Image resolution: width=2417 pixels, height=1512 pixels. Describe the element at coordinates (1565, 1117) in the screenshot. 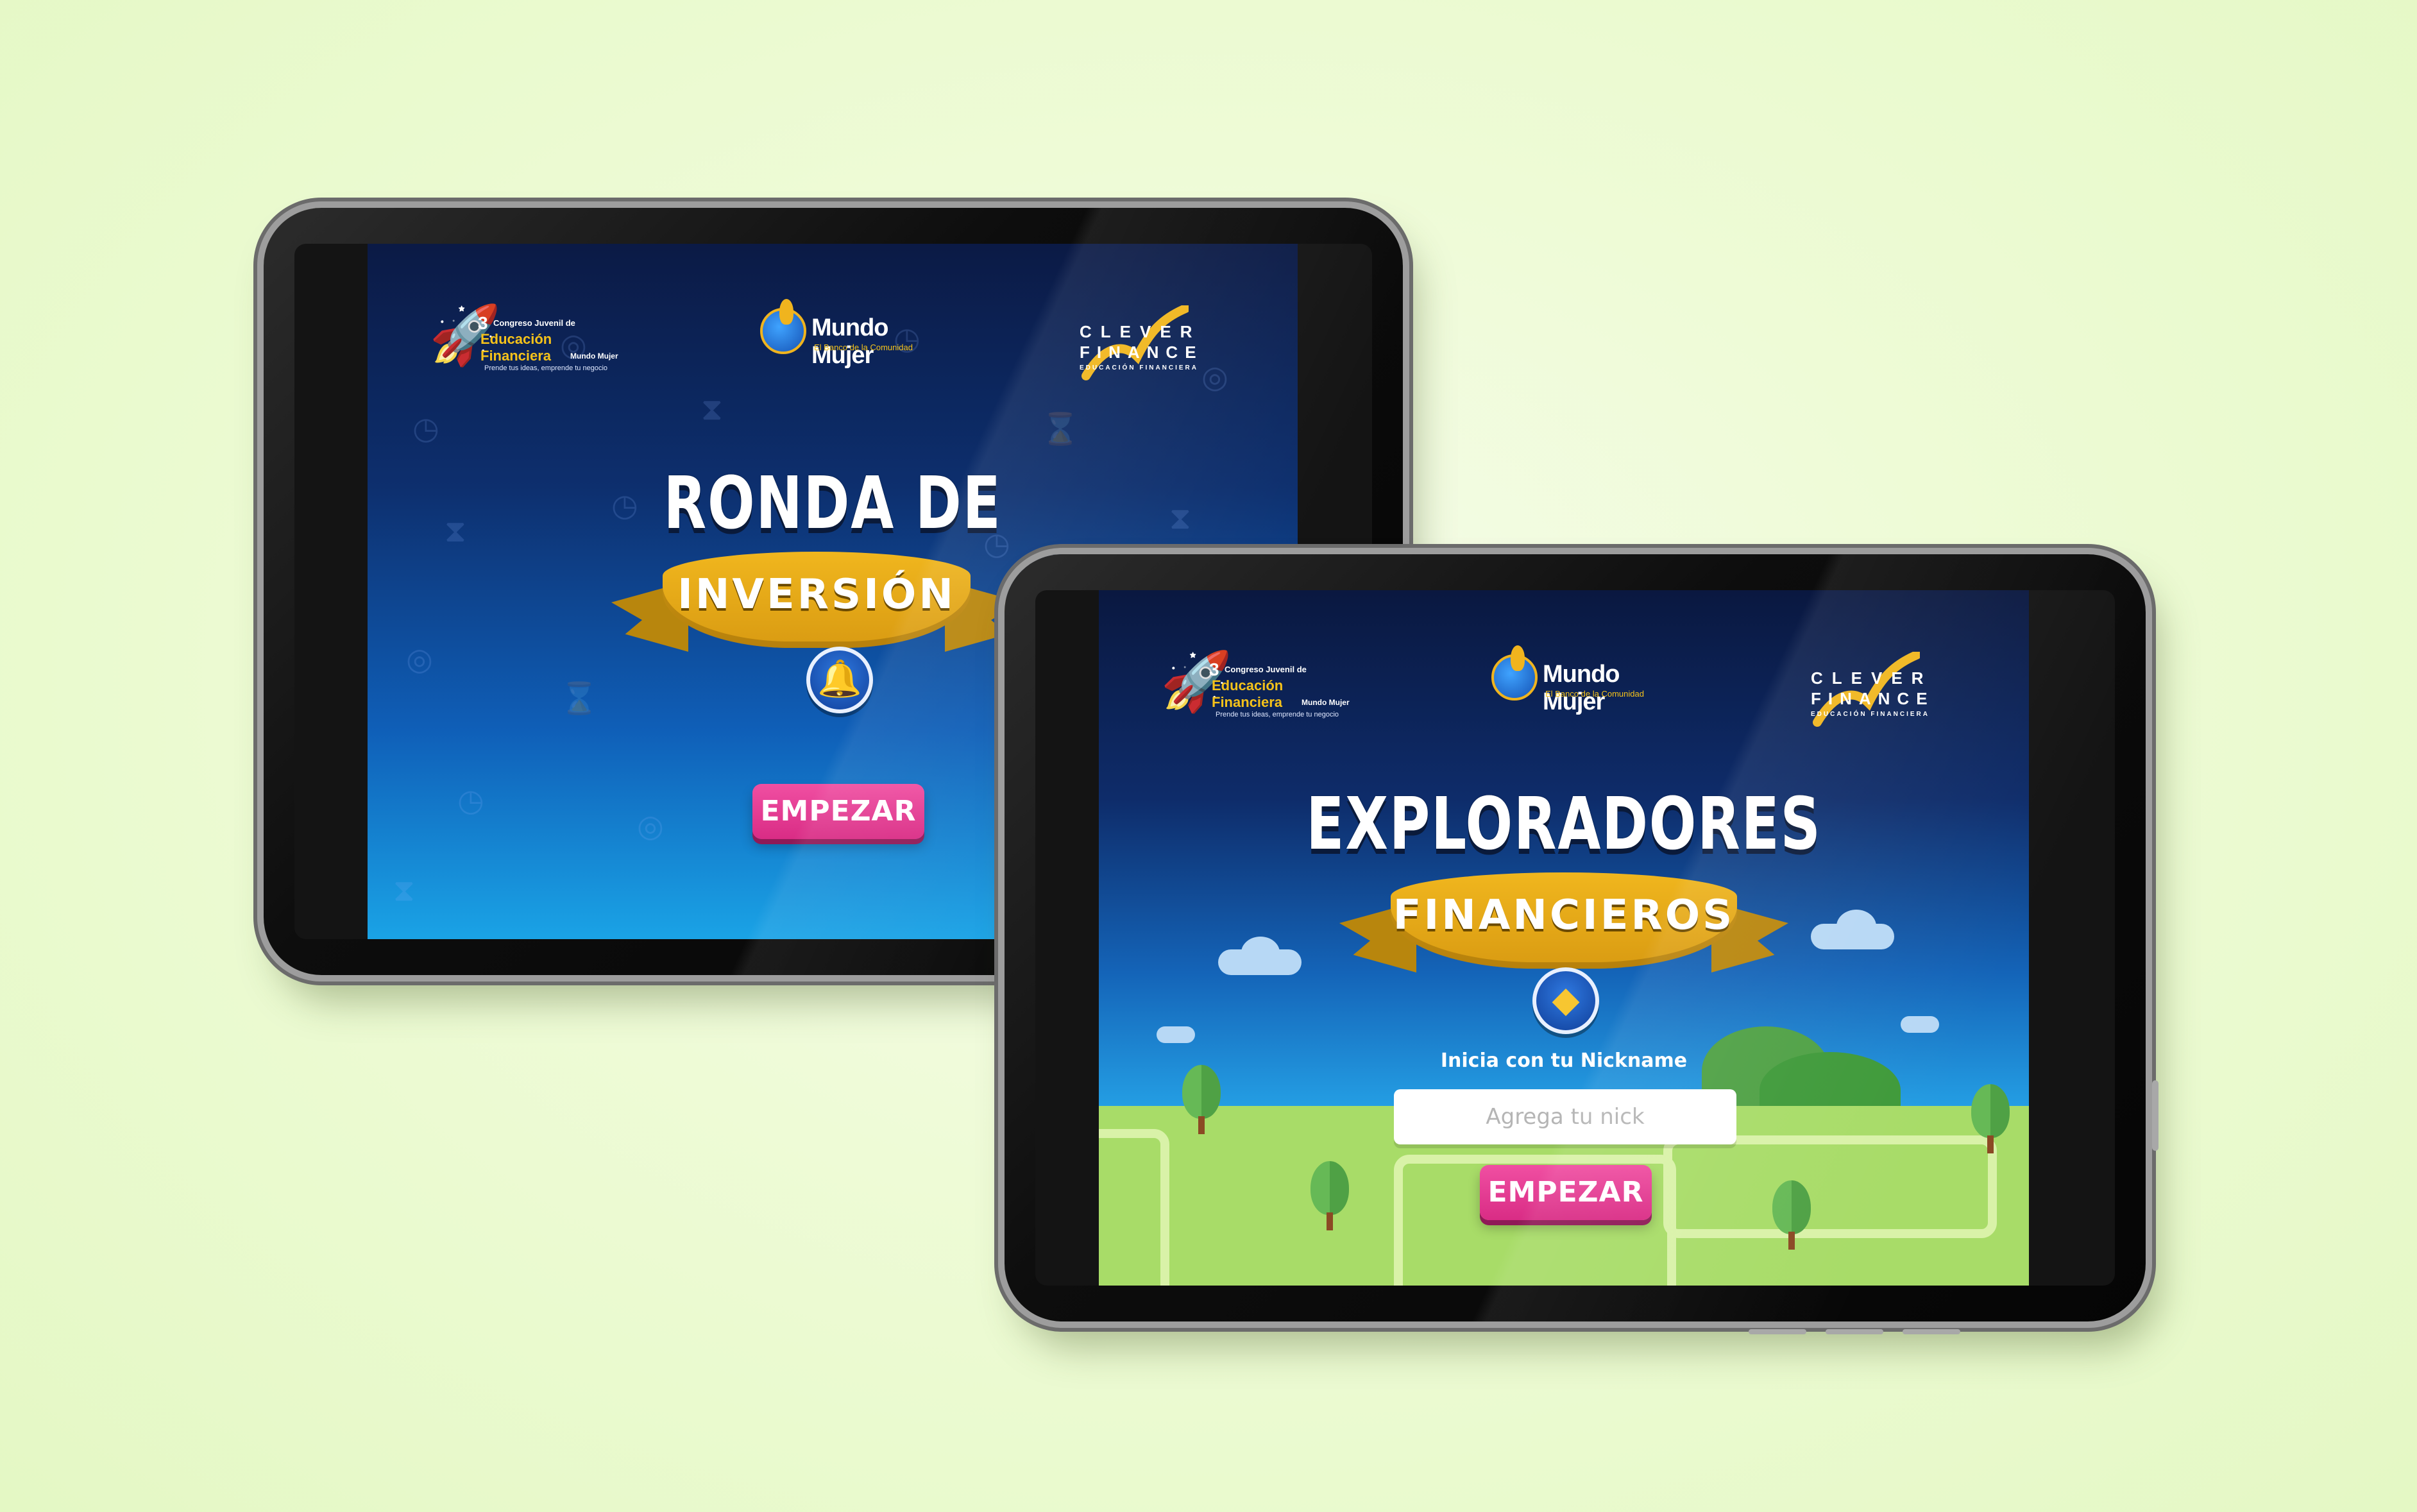

I see `nickname-input` at that location.